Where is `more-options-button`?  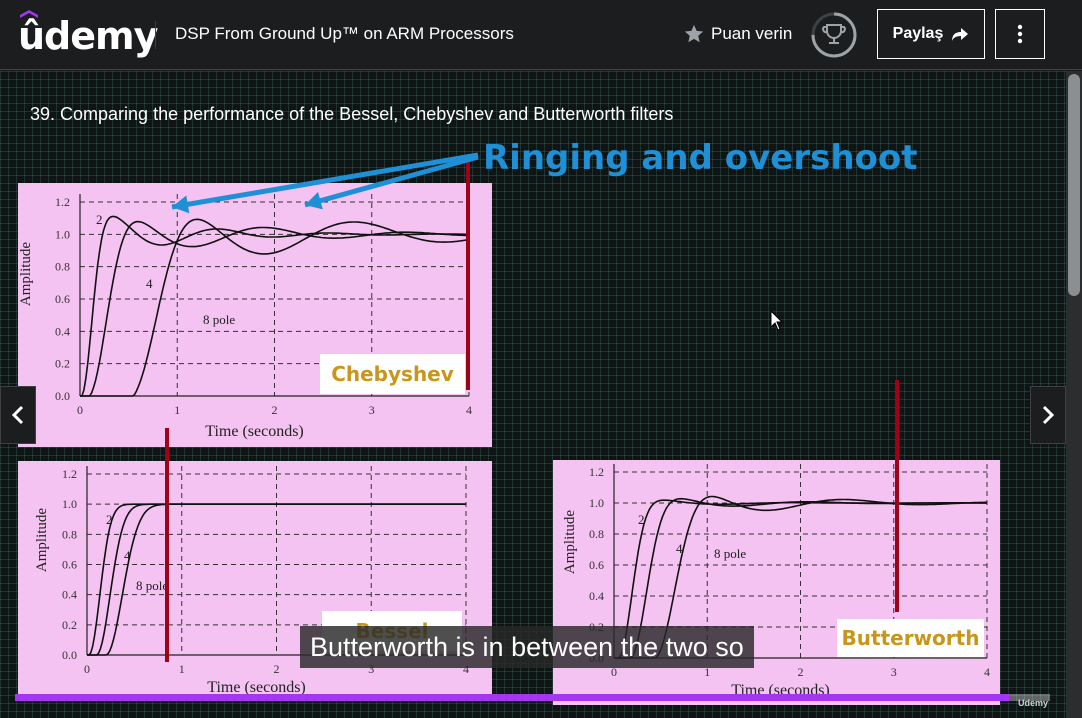
more-options-button is located at coordinates (1020, 34).